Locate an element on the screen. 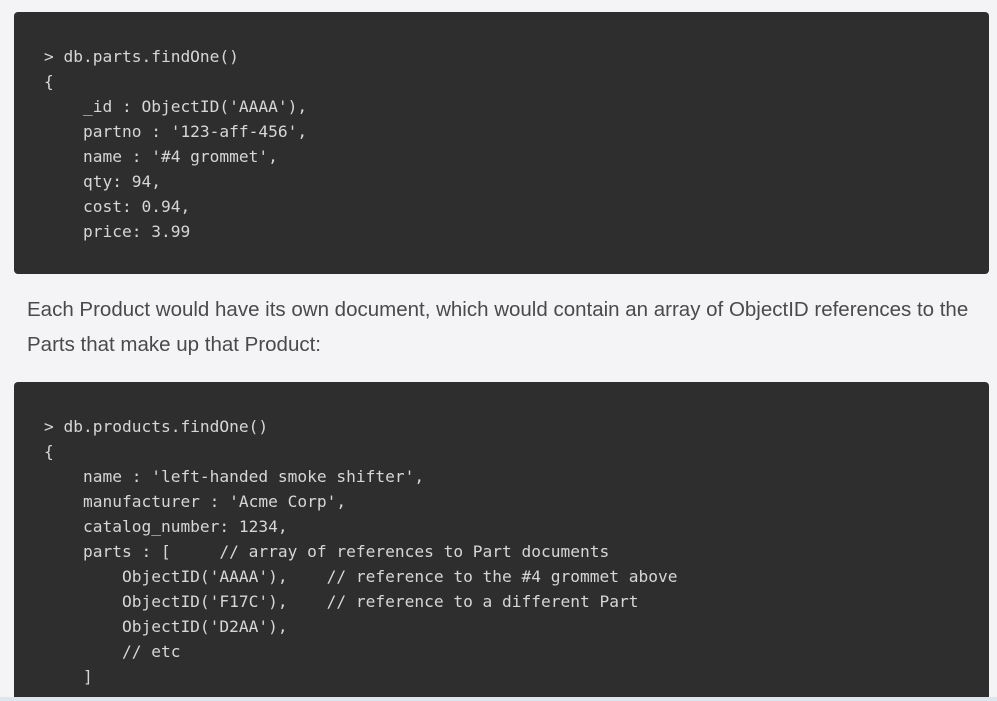 The height and width of the screenshot is (701, 997). code-line: > db.parts.findOne() is located at coordinates (141, 56).